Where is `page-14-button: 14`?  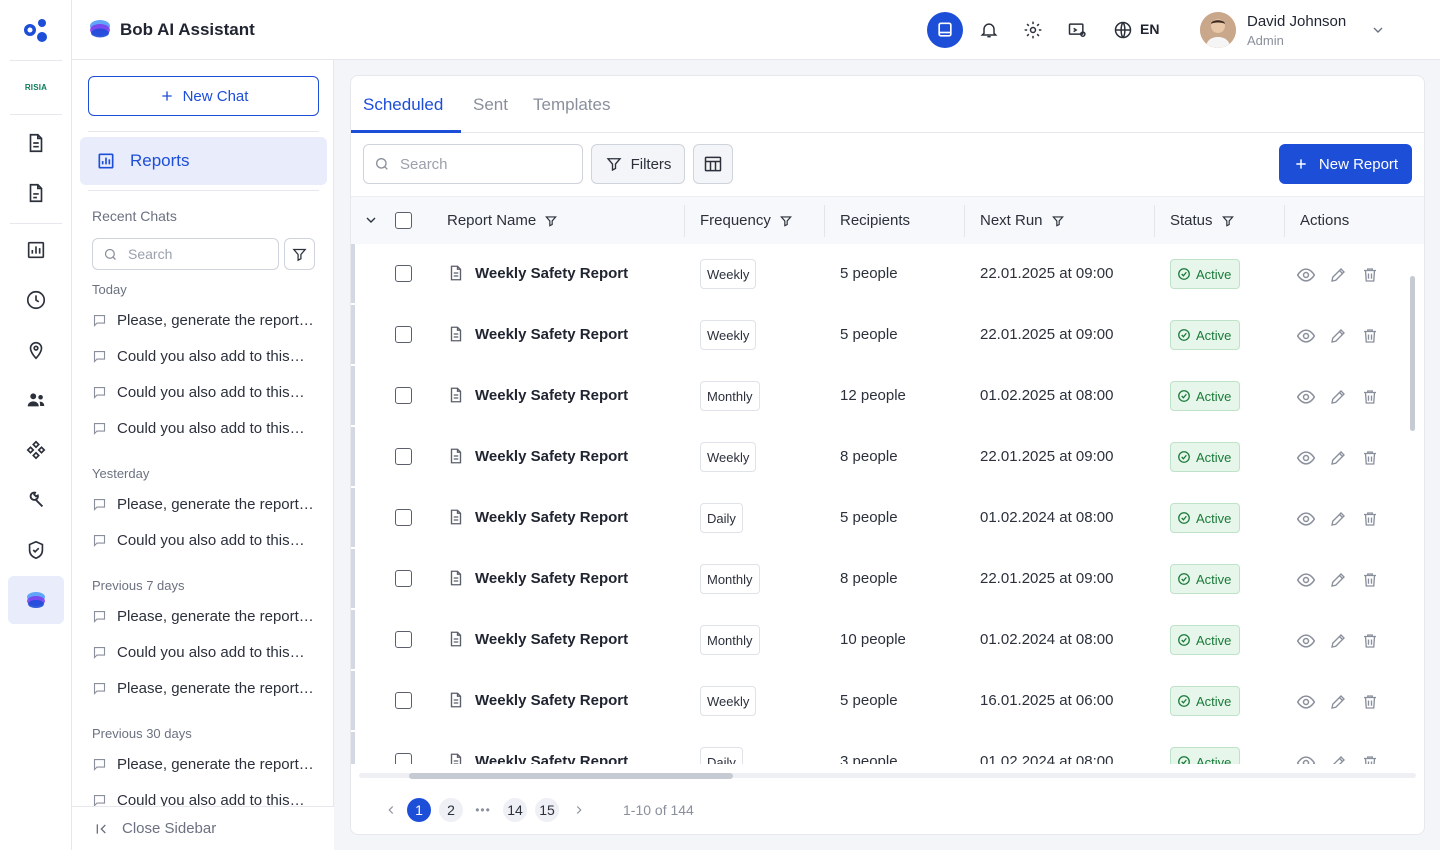 page-14-button: 14 is located at coordinates (515, 810).